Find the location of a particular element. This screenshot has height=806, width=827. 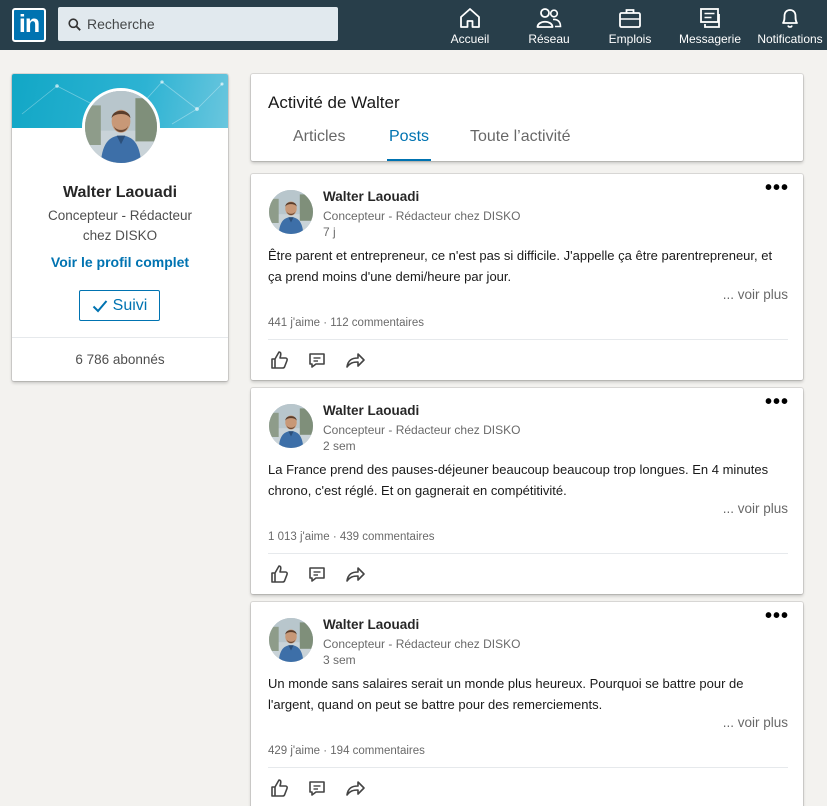

nav-messaging-label: Messagerie is located at coordinates (710, 39).